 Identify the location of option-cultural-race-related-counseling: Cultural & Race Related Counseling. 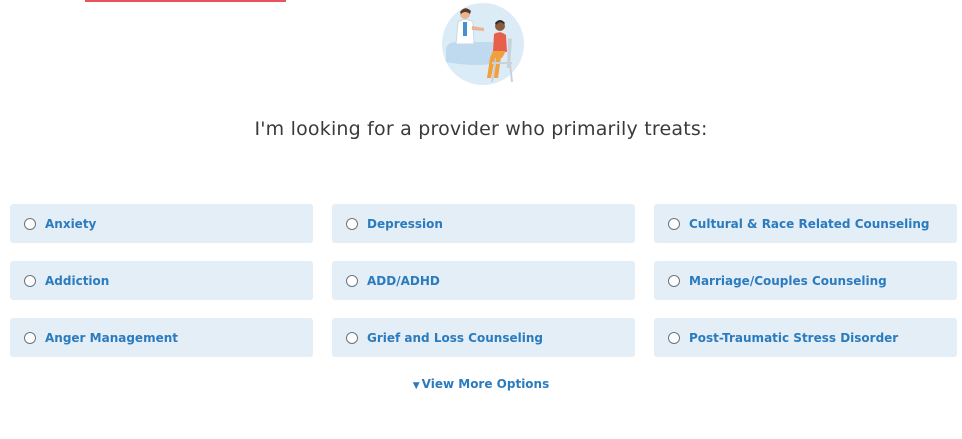
(805, 223).